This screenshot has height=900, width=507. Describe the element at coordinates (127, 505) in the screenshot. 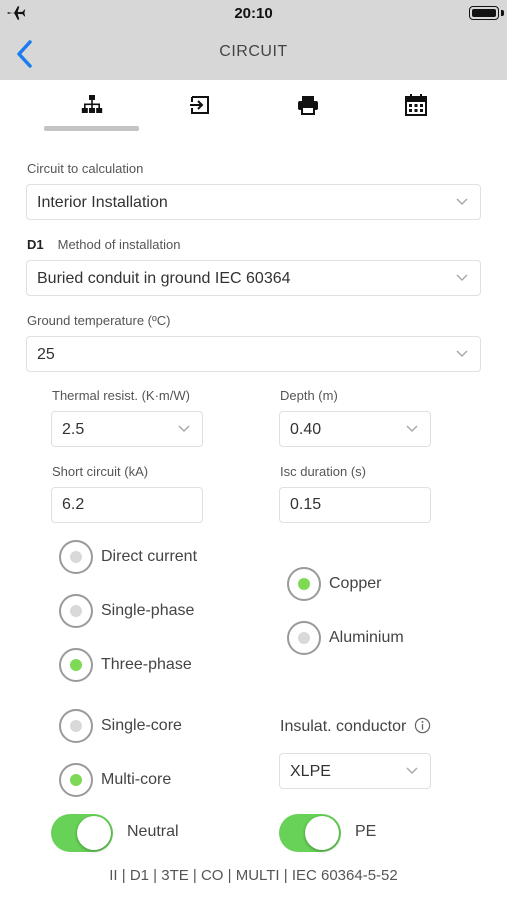

I see `short-circuit-input: 6.2` at that location.